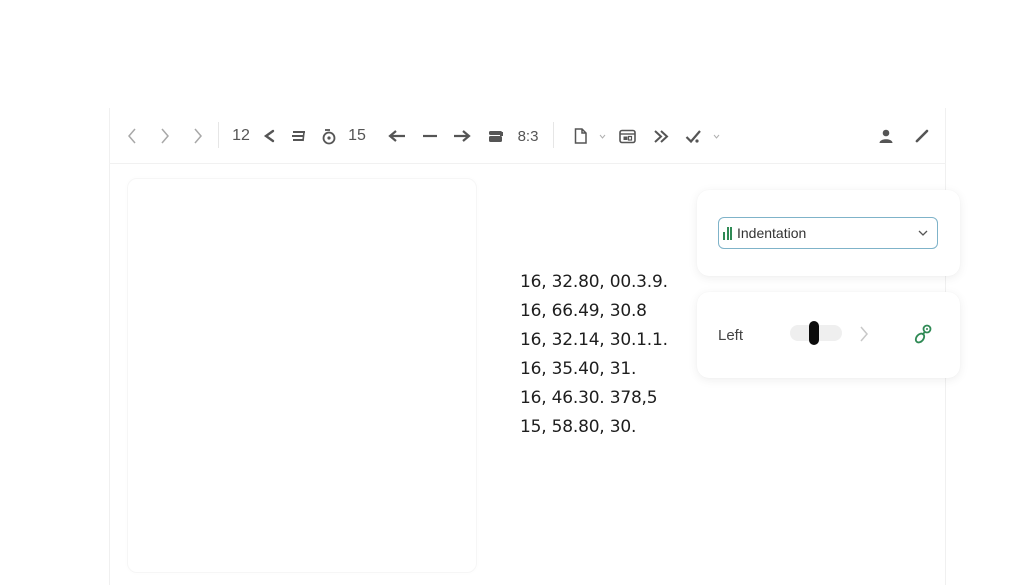  Describe the element at coordinates (864, 336) in the screenshot. I see `chevron-right-icon` at that location.